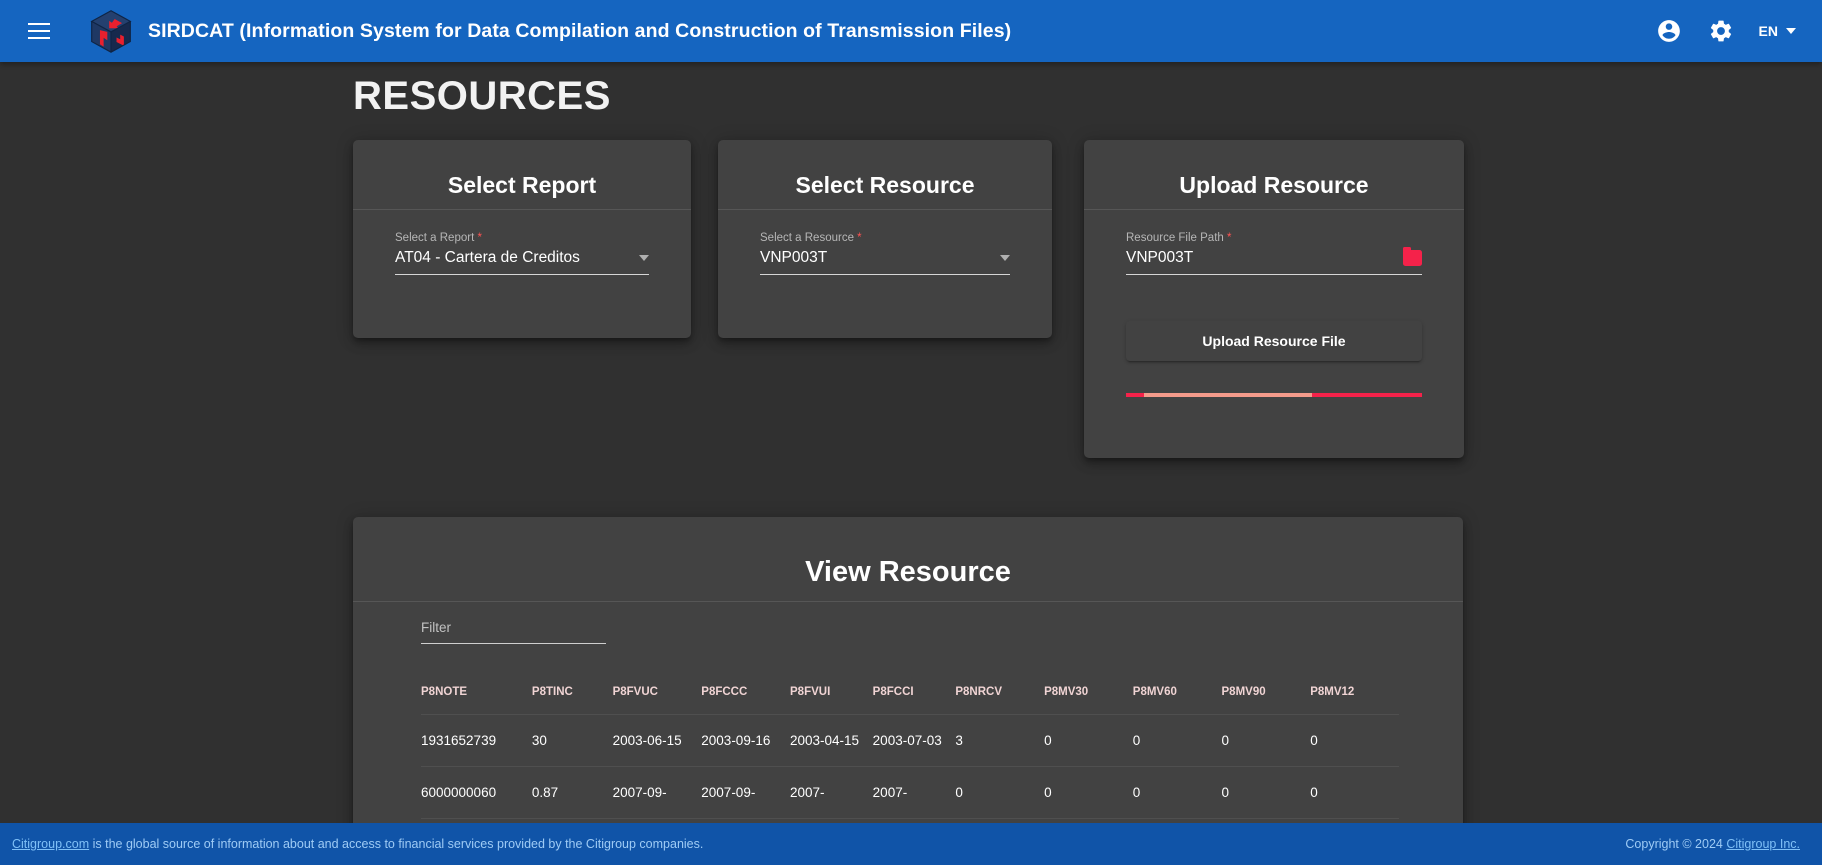 Image resolution: width=1822 pixels, height=865 pixels. What do you see at coordinates (1135, 395) in the screenshot?
I see `progress-segment-start` at bounding box center [1135, 395].